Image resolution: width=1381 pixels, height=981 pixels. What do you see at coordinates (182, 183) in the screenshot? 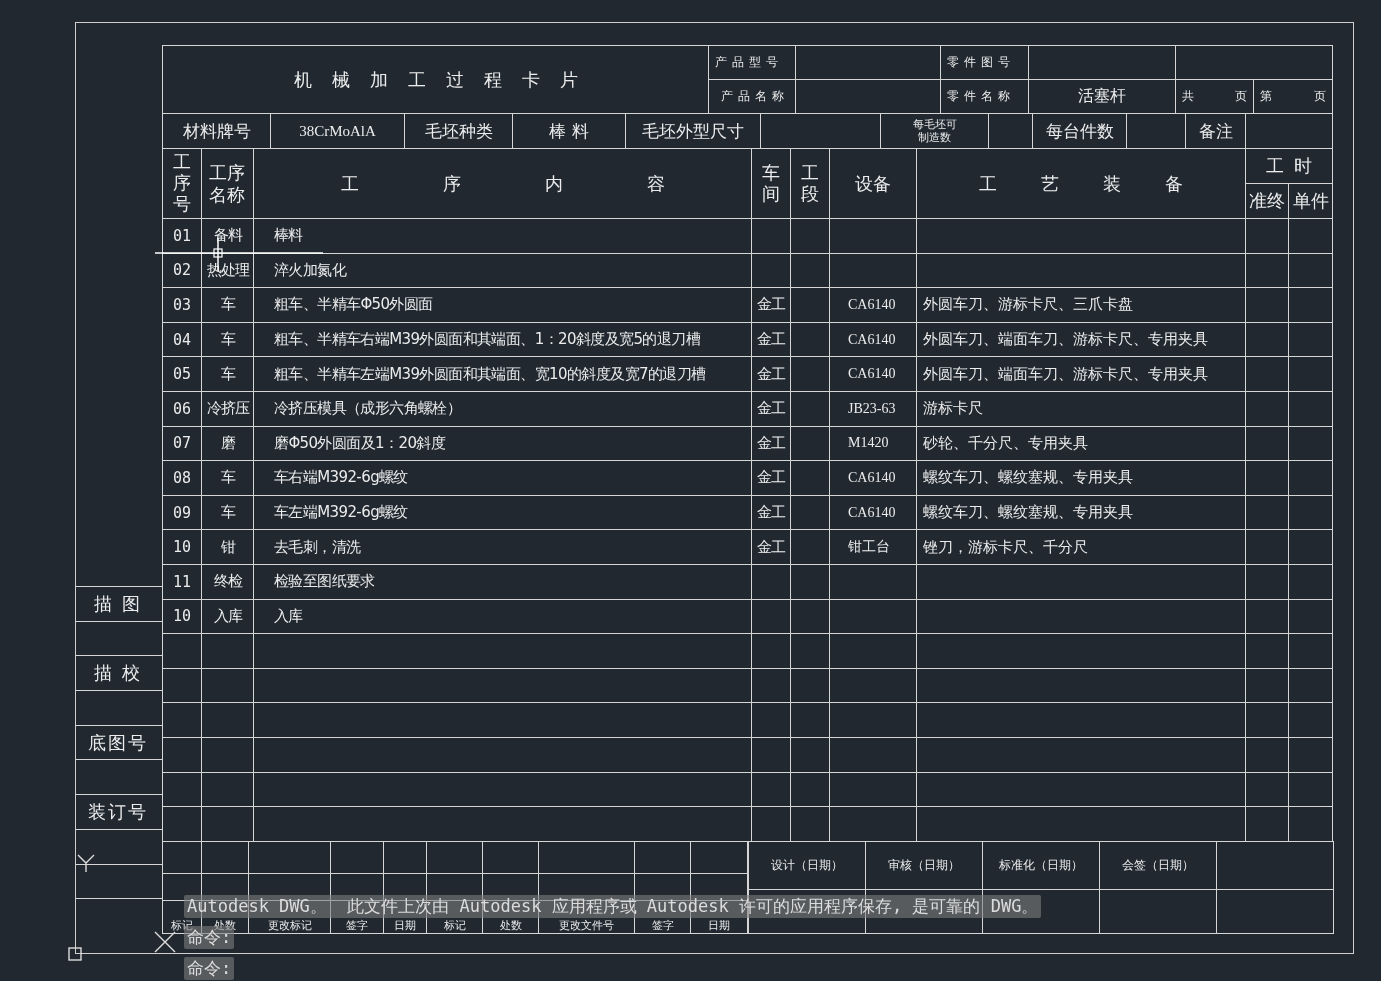
I see `column-header: 工序号` at bounding box center [182, 183].